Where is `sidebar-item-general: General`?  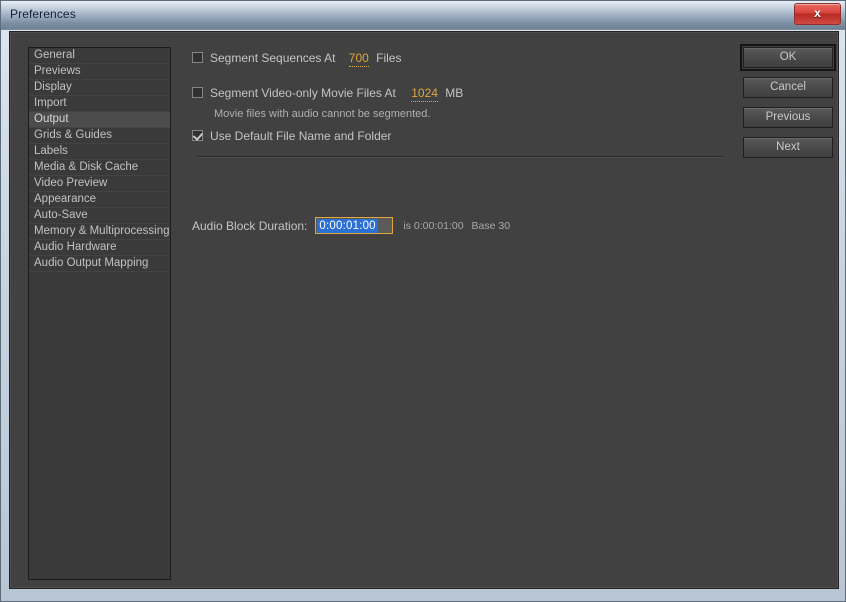 sidebar-item-general: General is located at coordinates (99, 56).